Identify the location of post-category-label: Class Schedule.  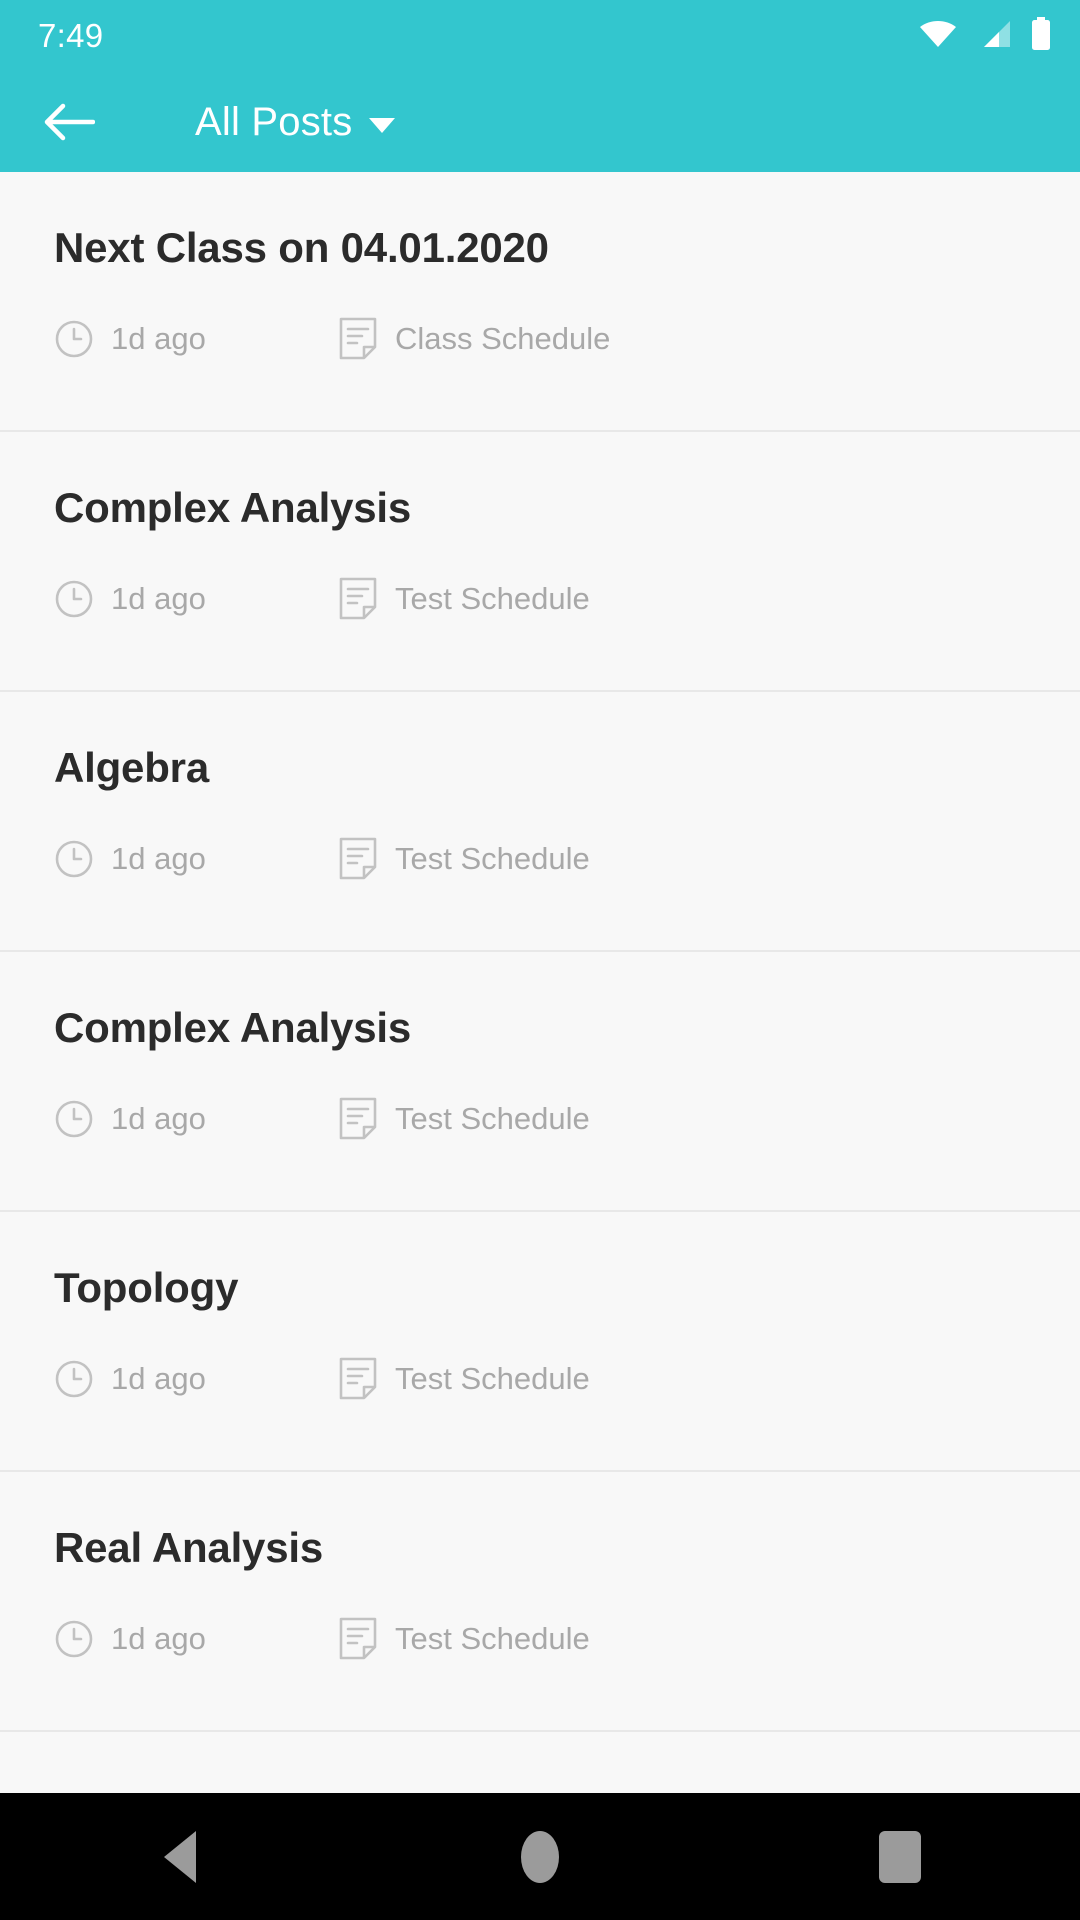
(503, 338).